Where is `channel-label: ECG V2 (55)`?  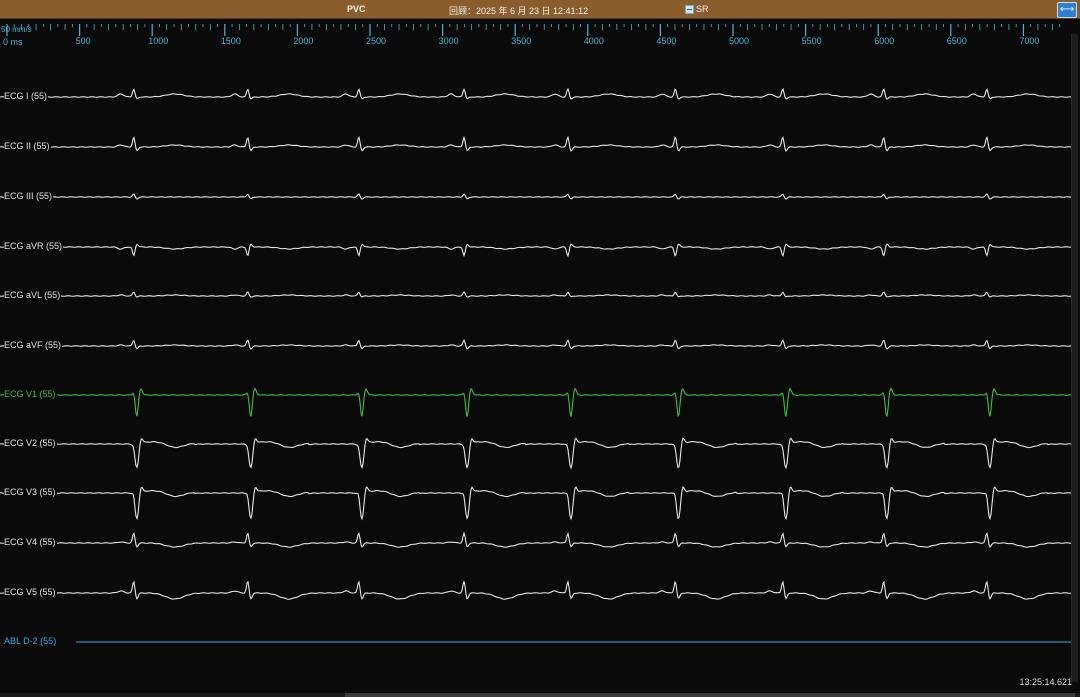 channel-label: ECG V2 (55) is located at coordinates (30, 443).